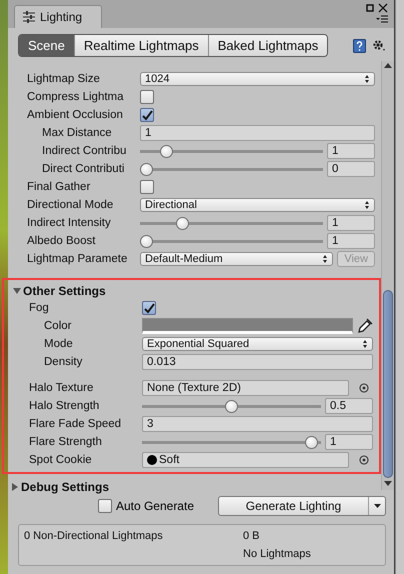 The width and height of the screenshot is (404, 574). I want to click on property-label: Indirect Contribu, so click(85, 151).